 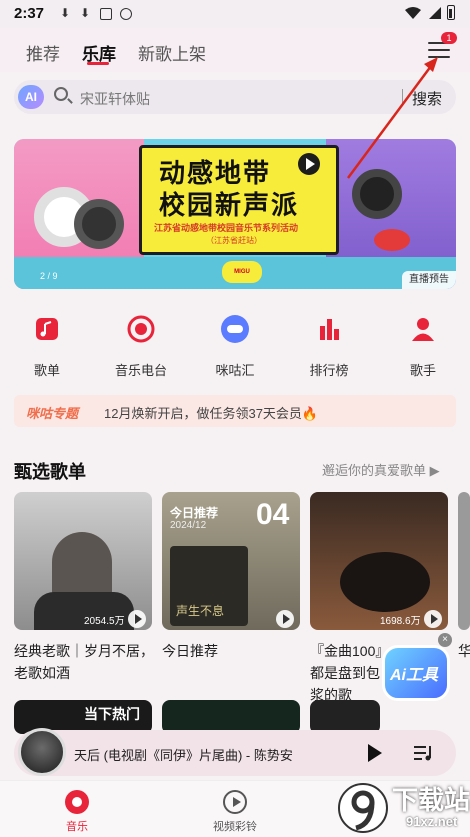 I want to click on singer-icon, so click(x=423, y=329).